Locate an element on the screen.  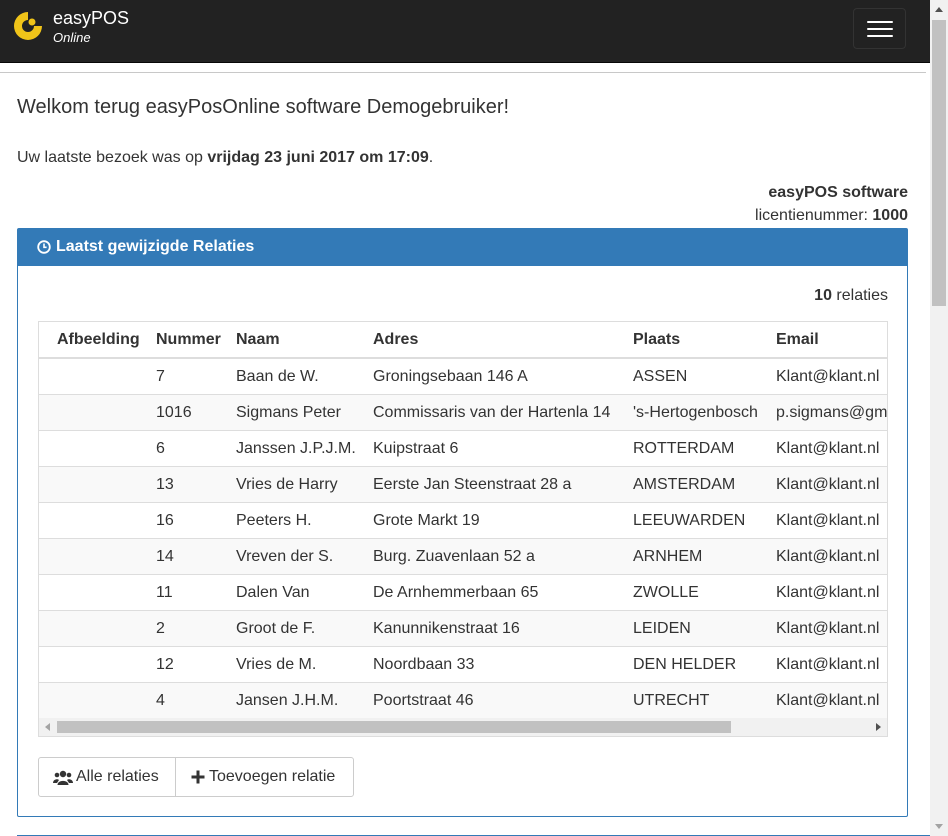
cell-city: UTRECHT is located at coordinates (671, 700).